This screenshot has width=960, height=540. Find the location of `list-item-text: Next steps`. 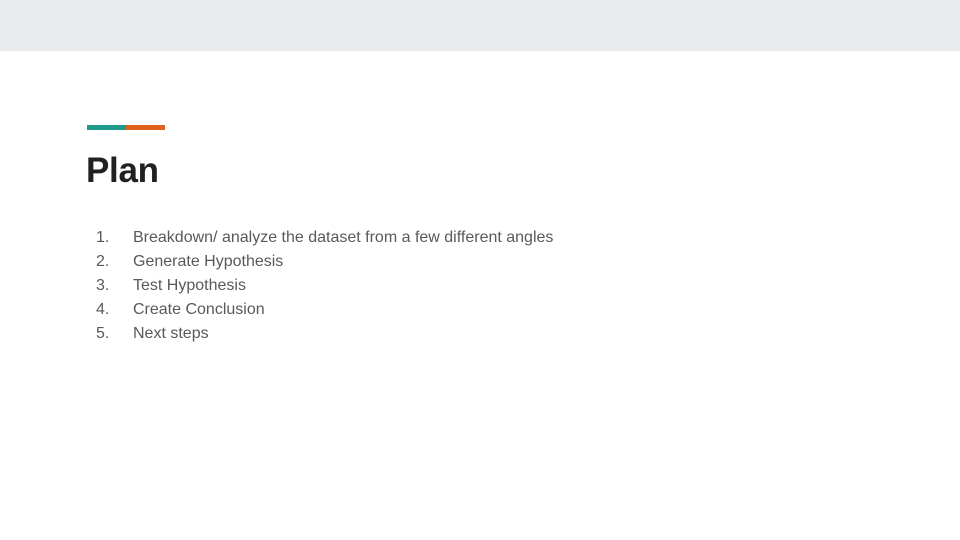

list-item-text: Next steps is located at coordinates (171, 333).